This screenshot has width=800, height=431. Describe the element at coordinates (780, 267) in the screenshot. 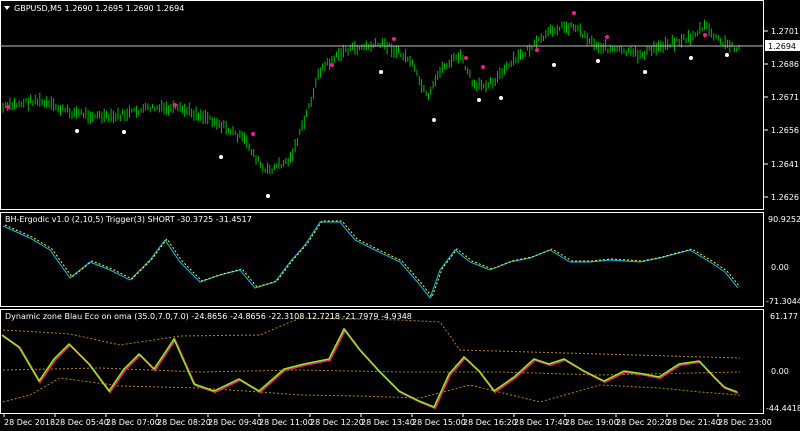

I see `ergodic-tick-zero: 0.00` at that location.